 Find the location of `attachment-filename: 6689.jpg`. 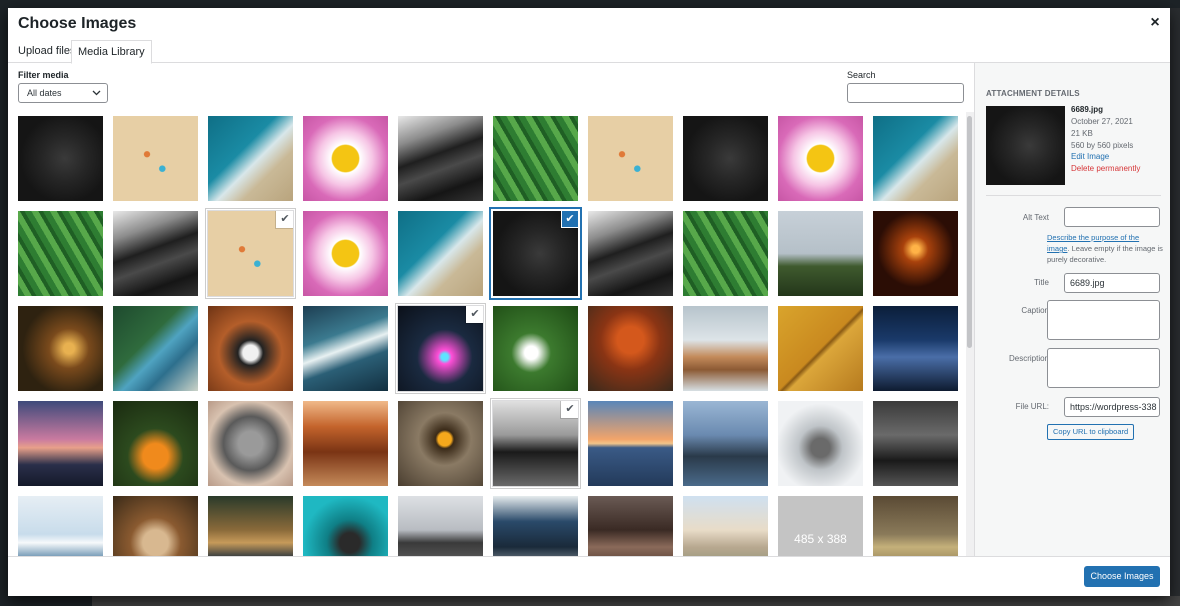

attachment-filename: 6689.jpg is located at coordinates (1087, 109).